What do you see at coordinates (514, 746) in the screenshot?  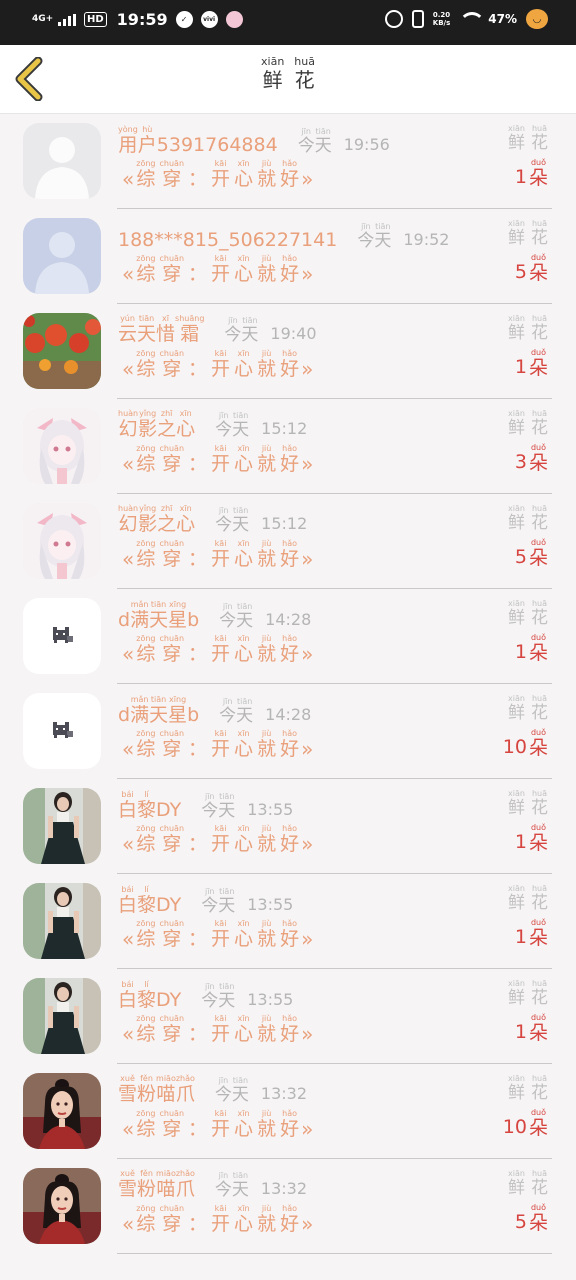 I see `gift-count-value: 10` at bounding box center [514, 746].